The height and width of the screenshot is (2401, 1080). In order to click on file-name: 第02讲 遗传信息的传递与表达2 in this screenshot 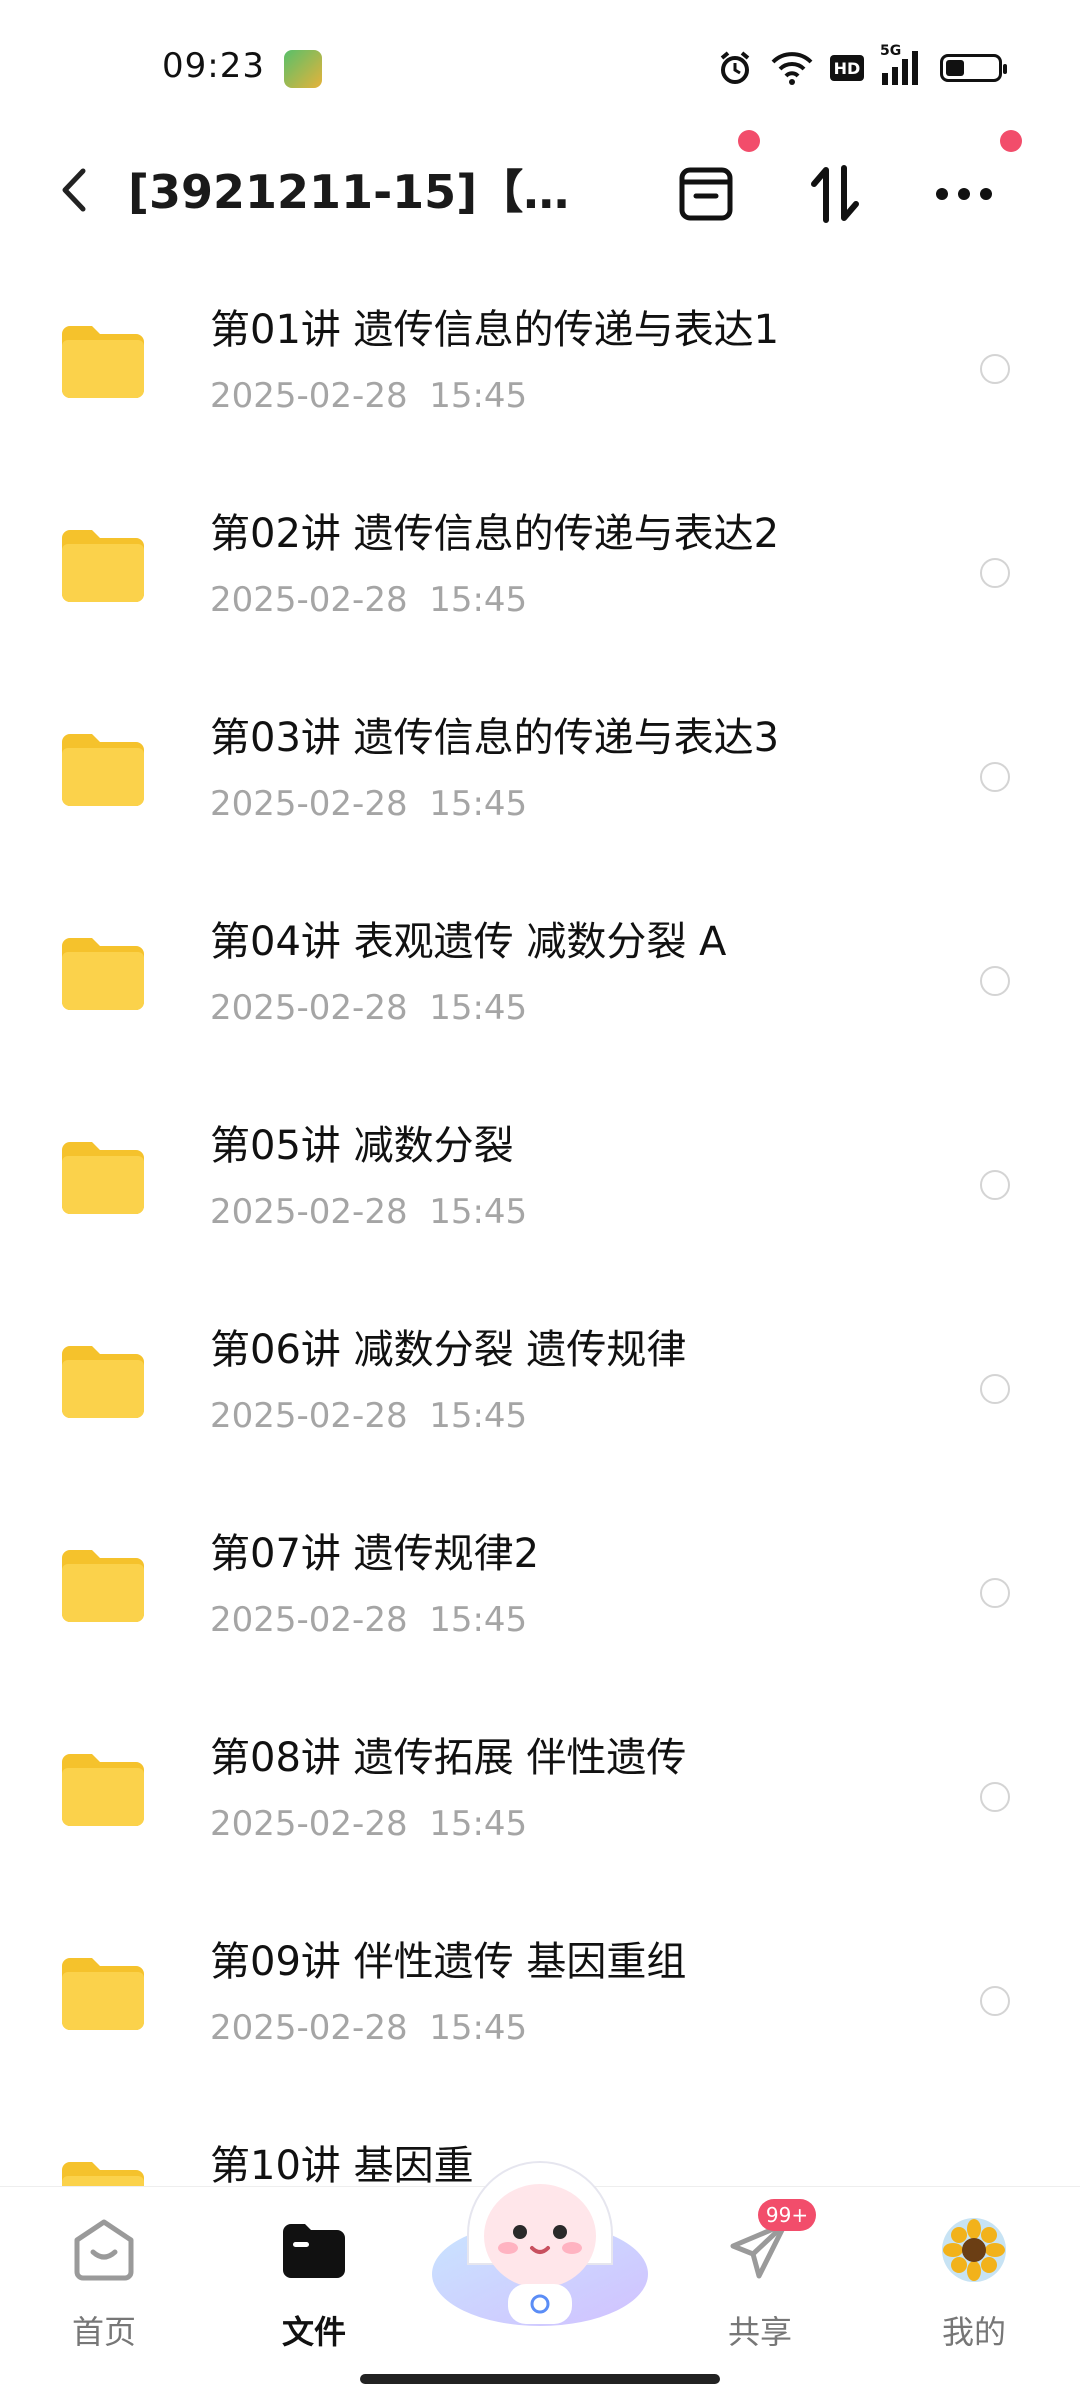, I will do `click(495, 534)`.